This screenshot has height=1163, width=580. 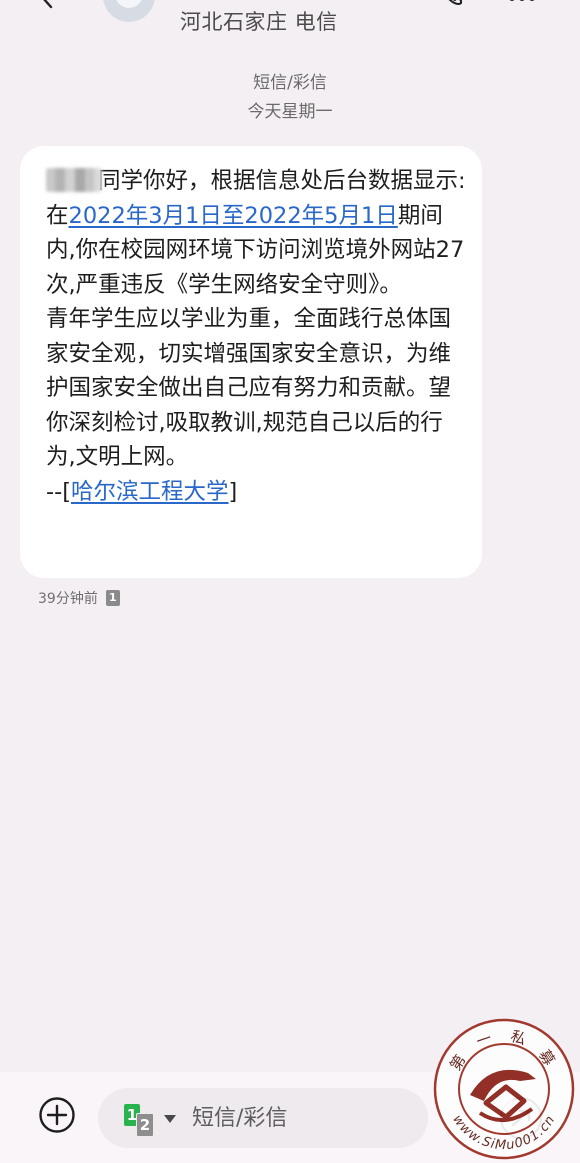 What do you see at coordinates (504, 1089) in the screenshot?
I see `watermark-logo: 第 一 私 募 www.SiMu001.cn` at bounding box center [504, 1089].